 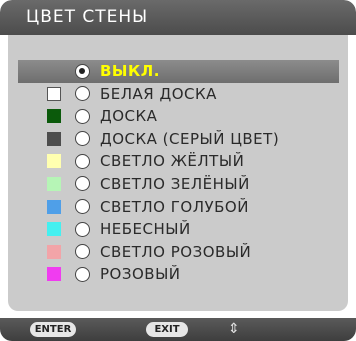 I want to click on option-row: СВЕТЛО РОЗОВЫЙ, so click(x=178, y=252).